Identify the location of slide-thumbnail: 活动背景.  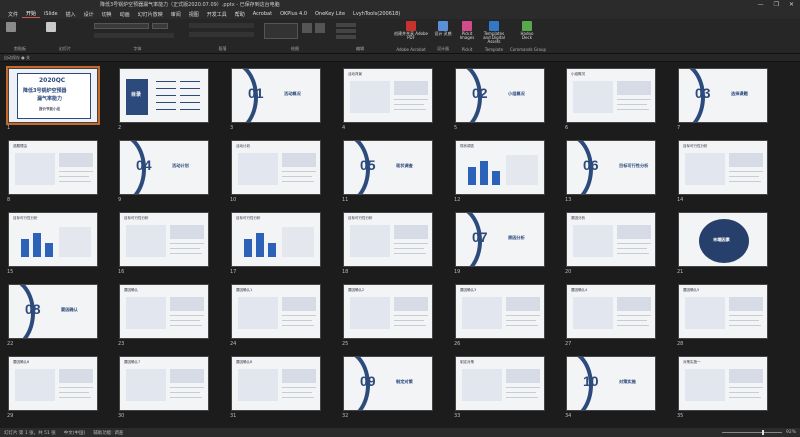
(388, 95).